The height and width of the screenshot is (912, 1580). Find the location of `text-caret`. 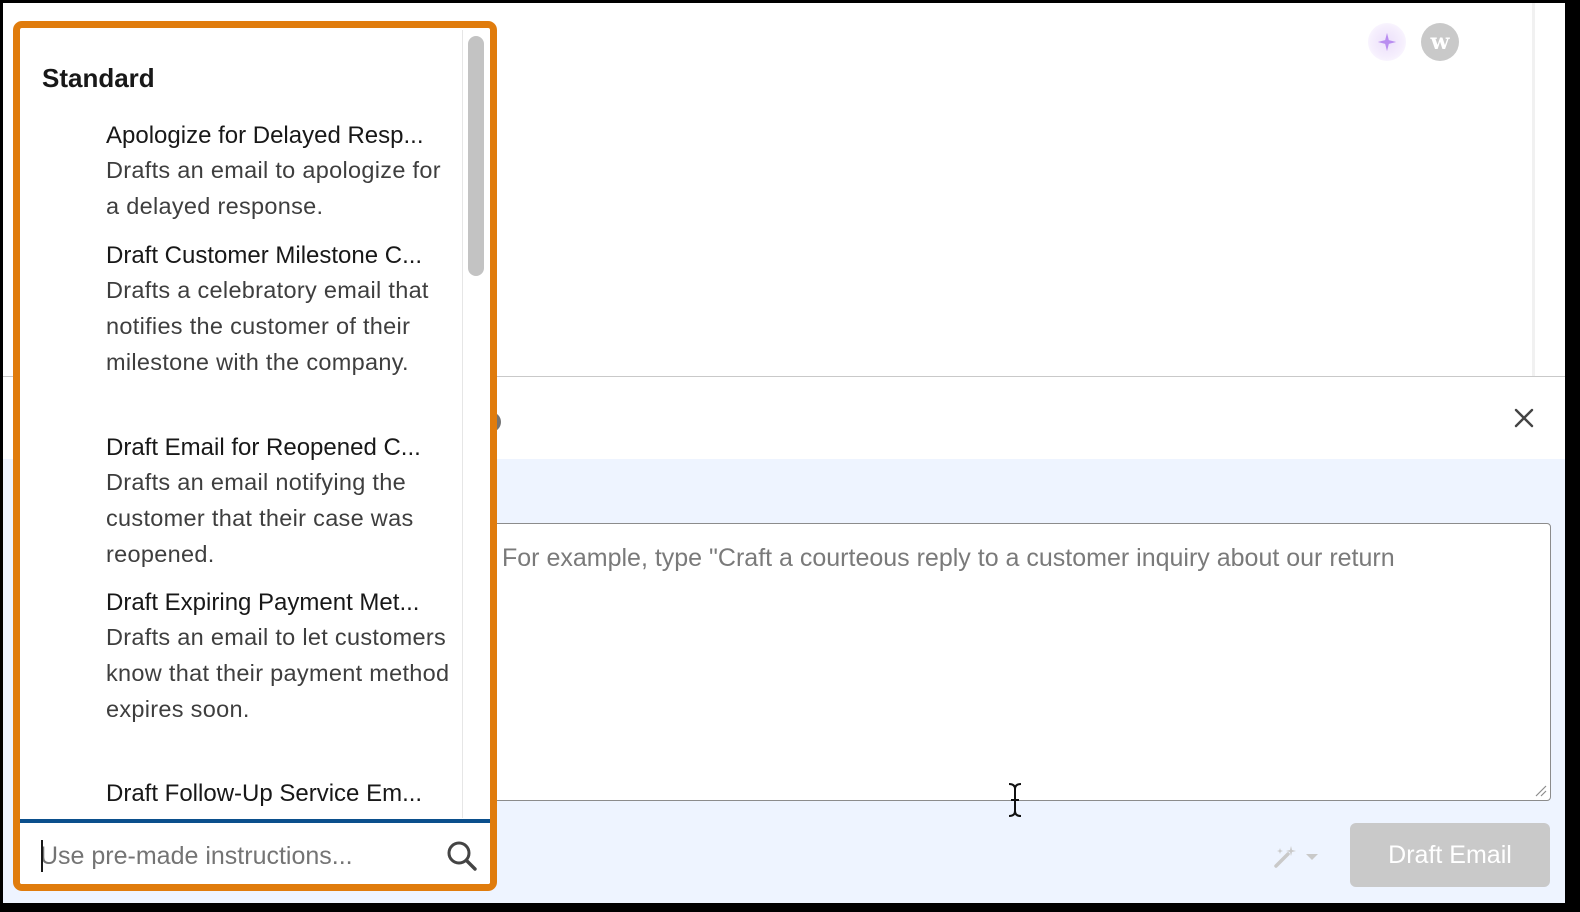

text-caret is located at coordinates (42, 856).